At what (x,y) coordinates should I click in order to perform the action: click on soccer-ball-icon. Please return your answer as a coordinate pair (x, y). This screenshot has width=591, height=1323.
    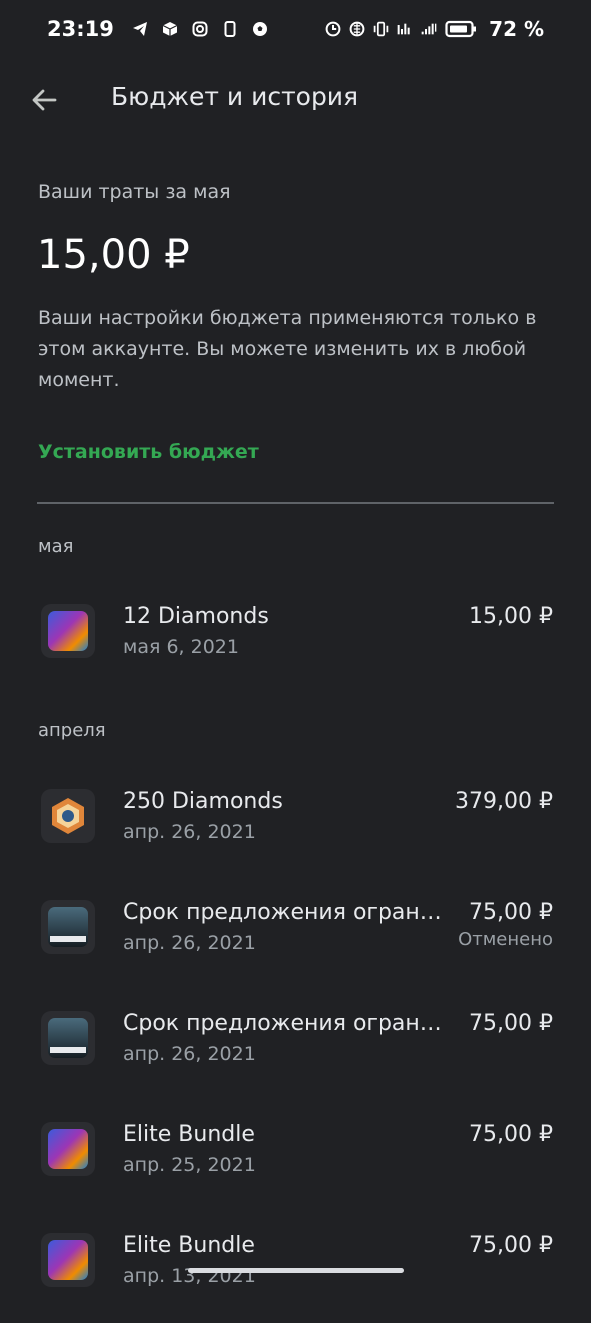
    Looking at the image, I should click on (260, 29).